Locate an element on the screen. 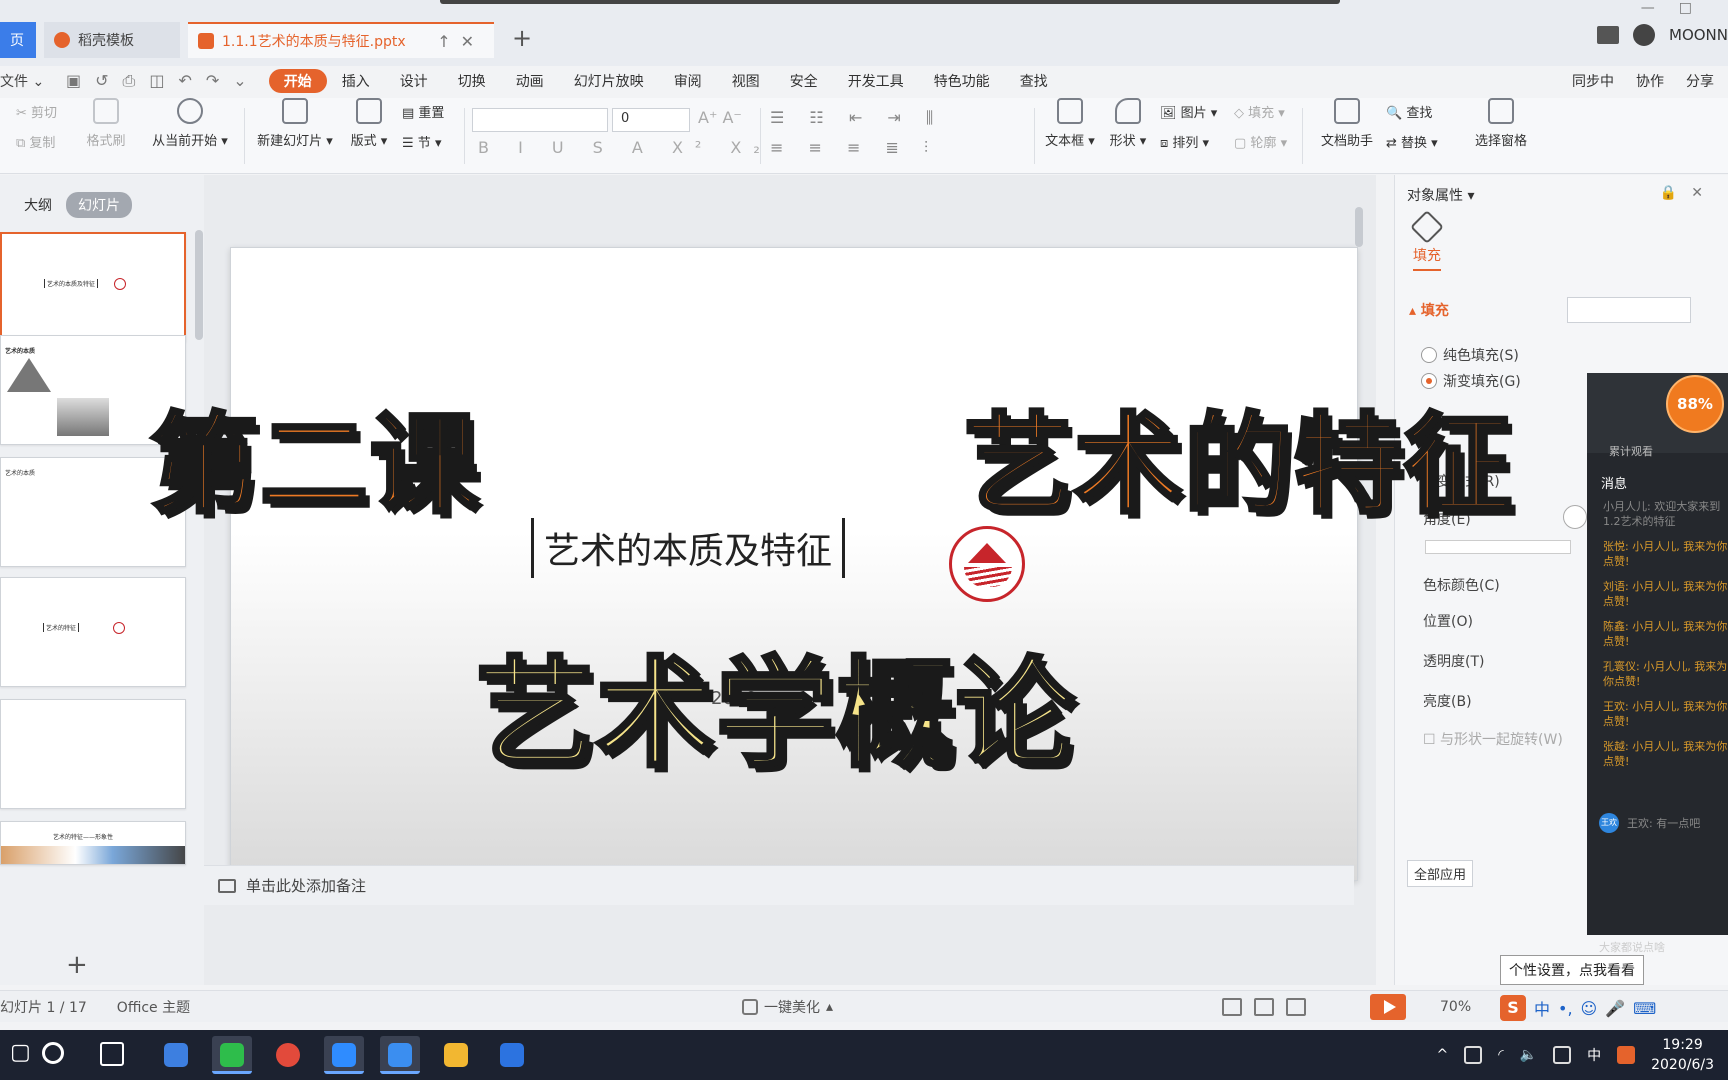 This screenshot has height=1080, width=1728. menu-item: 幻灯片放映 is located at coordinates (609, 81).